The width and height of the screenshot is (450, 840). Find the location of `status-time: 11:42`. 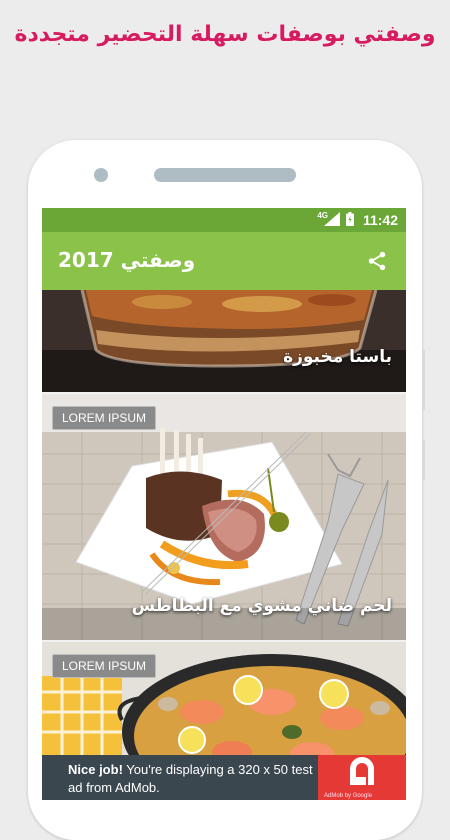

status-time: 11:42 is located at coordinates (380, 220).